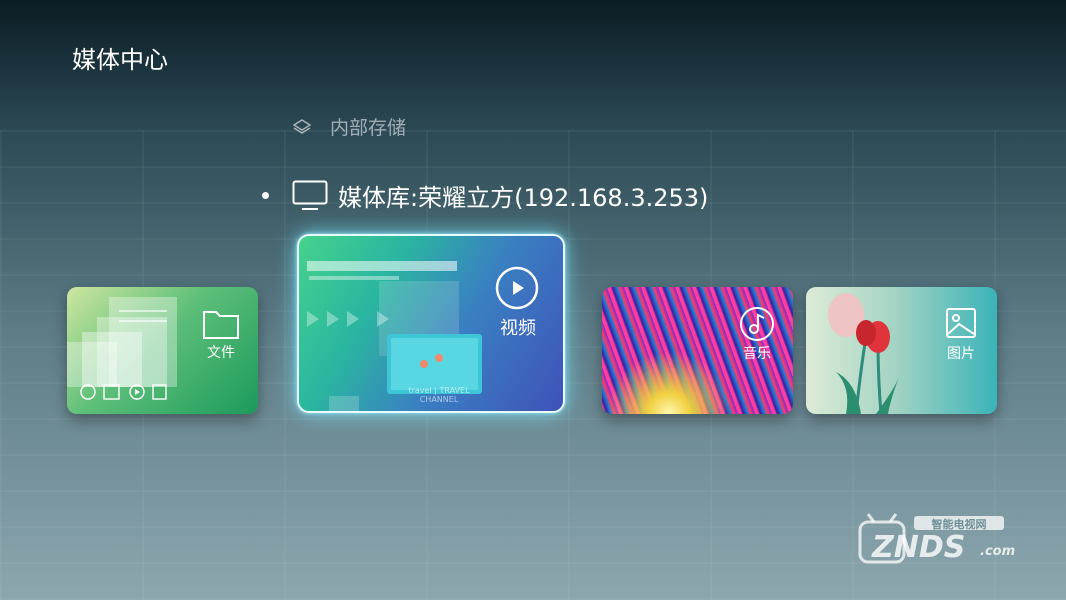 The height and width of the screenshot is (600, 1066). Describe the element at coordinates (757, 324) in the screenshot. I see `music-note-icon` at that location.